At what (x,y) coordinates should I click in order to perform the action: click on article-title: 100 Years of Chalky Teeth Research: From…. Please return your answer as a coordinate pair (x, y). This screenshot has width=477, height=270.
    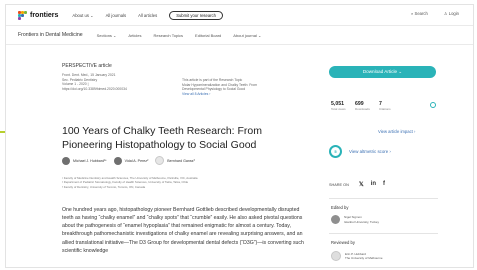
    Looking at the image, I should click on (162, 138).